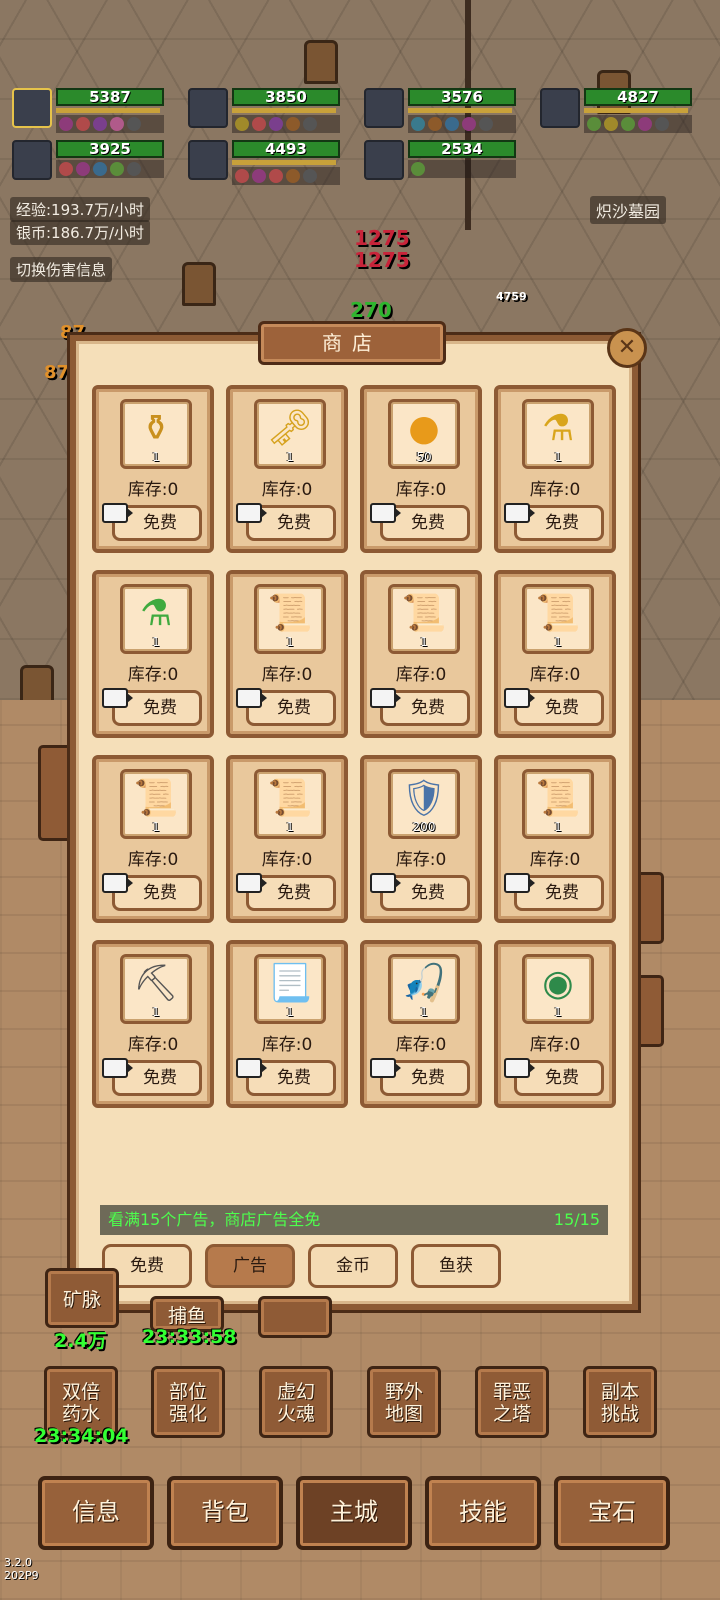 This screenshot has width=720, height=1600. I want to click on hero-card: 5387, so click(88, 111).